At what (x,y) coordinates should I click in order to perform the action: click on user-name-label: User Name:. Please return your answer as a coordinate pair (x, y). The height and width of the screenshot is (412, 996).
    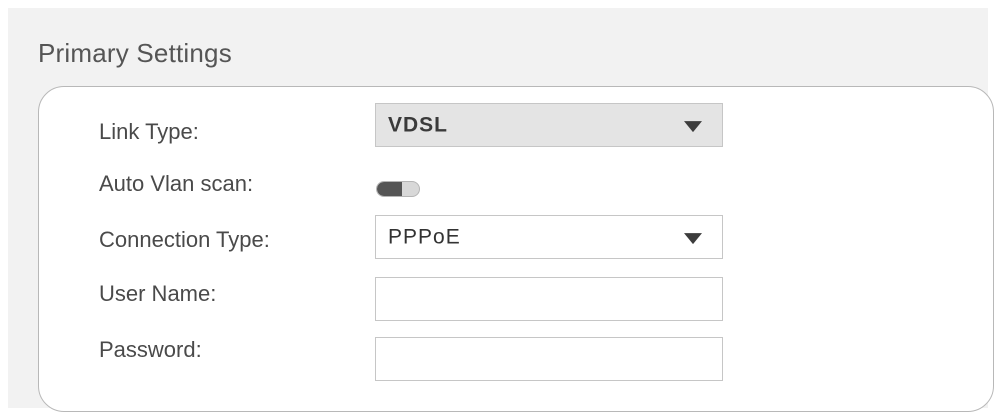
    Looking at the image, I should click on (158, 293).